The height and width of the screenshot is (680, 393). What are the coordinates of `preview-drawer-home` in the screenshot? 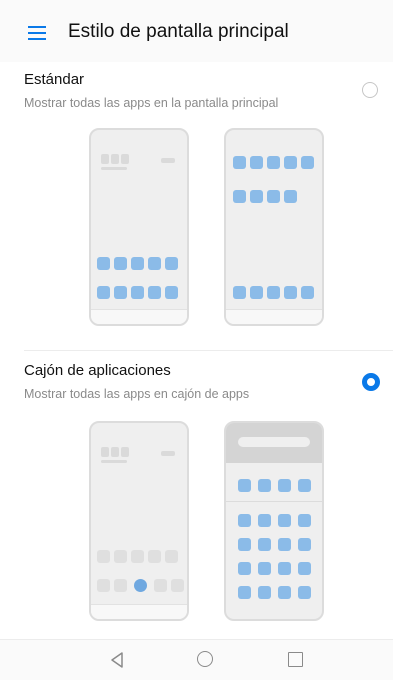 It's located at (139, 521).